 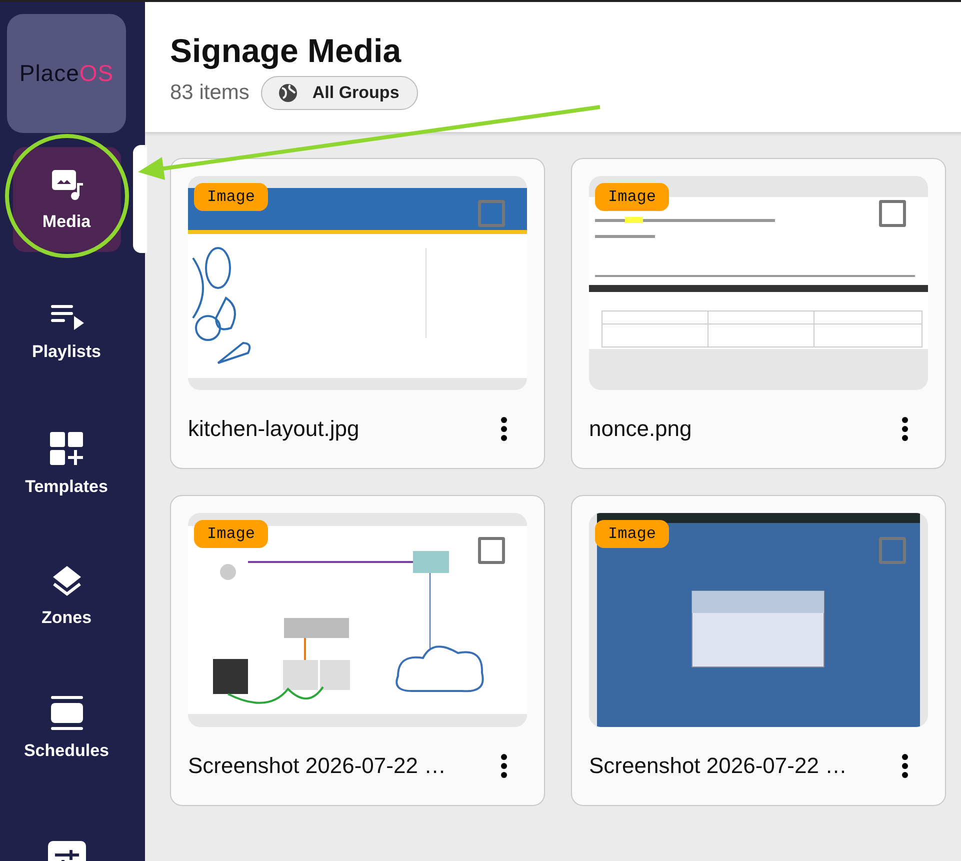 I want to click on nav-item: Media, so click(x=66, y=199).